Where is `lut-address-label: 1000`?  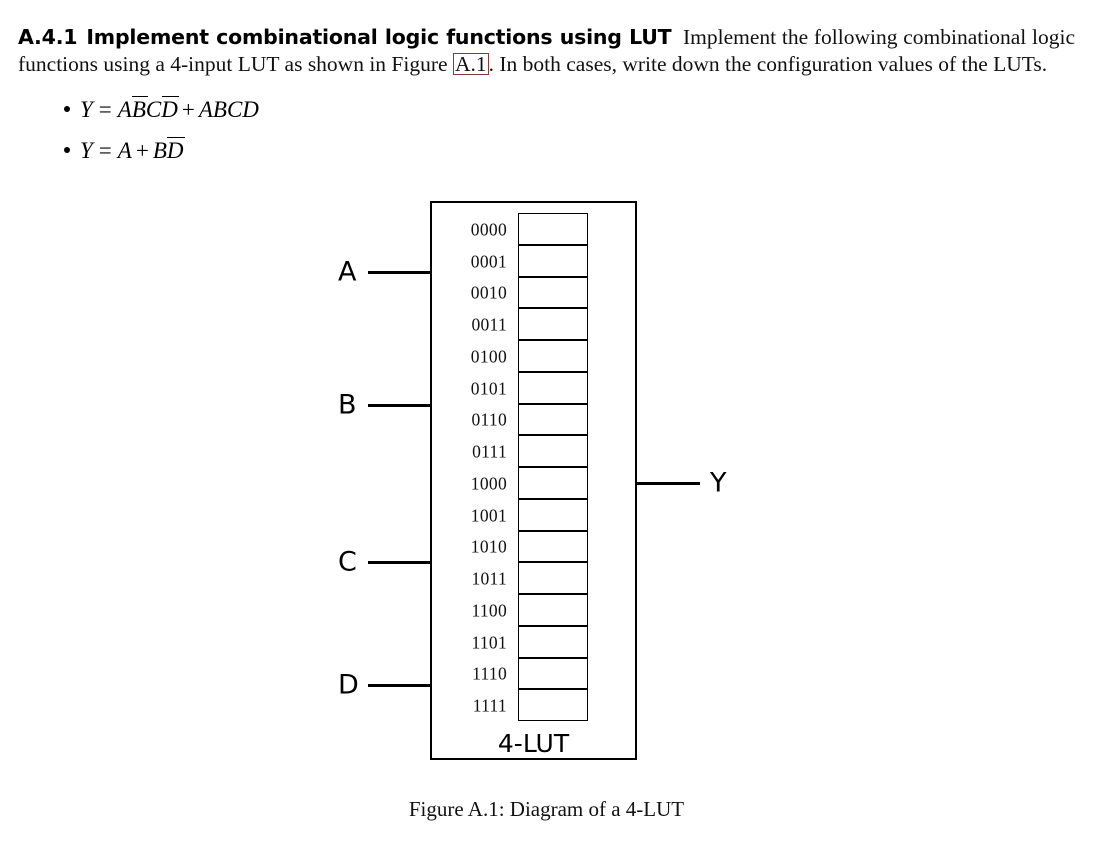 lut-address-label: 1000 is located at coordinates (488, 483).